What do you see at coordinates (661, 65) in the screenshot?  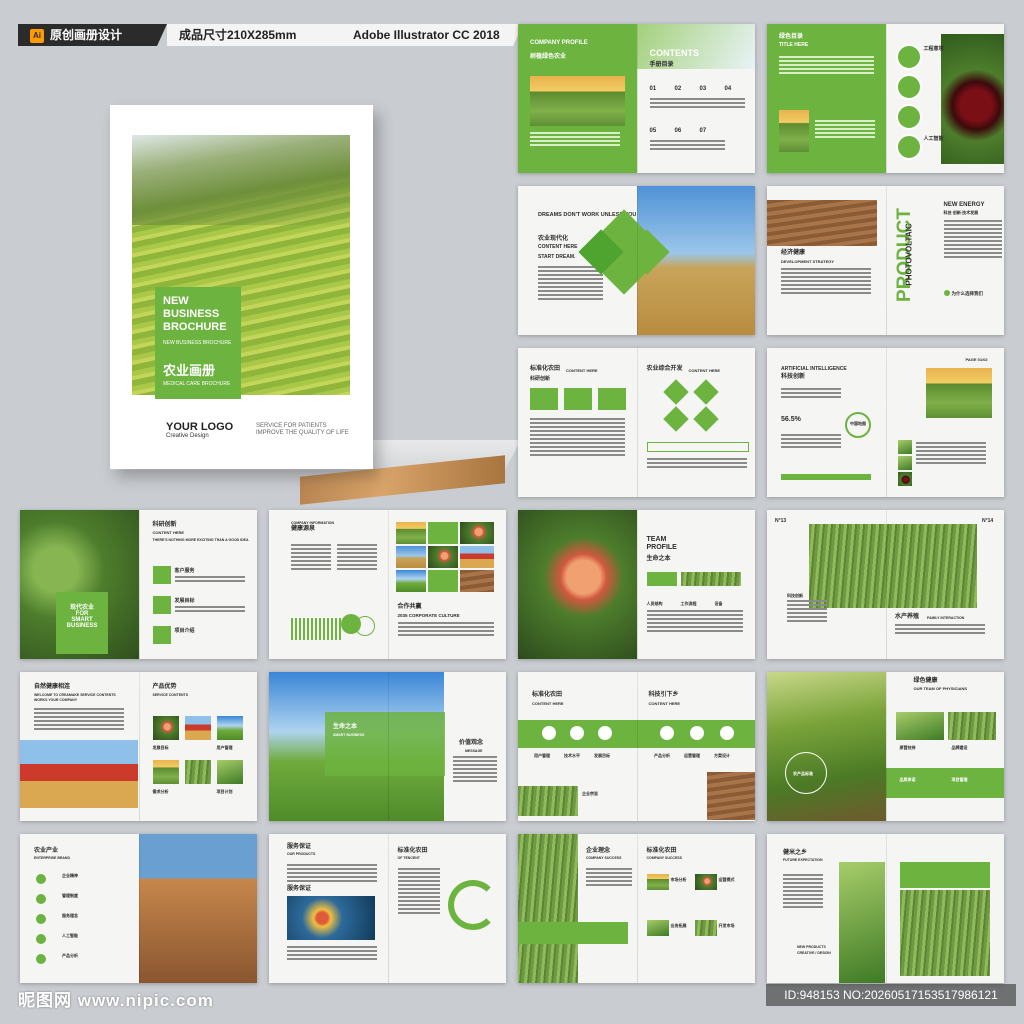 I see `contents-cn: 手册目录` at bounding box center [661, 65].